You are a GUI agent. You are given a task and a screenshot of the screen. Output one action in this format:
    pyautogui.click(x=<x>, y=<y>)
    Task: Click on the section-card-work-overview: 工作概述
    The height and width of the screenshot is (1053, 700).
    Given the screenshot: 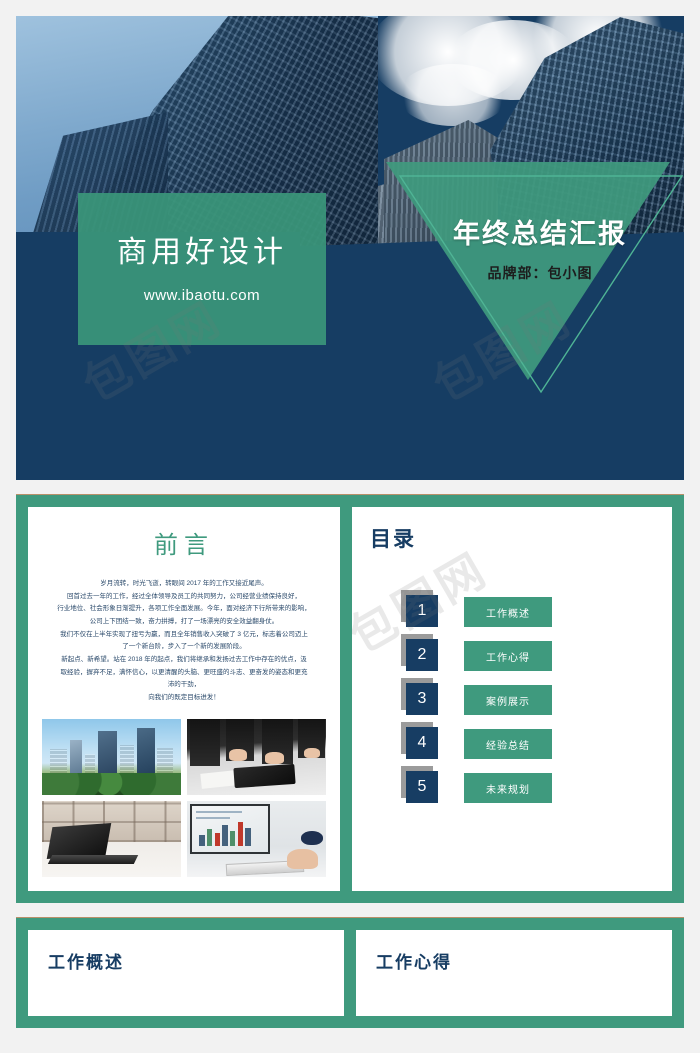 What is the action you would take?
    pyautogui.click(x=186, y=972)
    